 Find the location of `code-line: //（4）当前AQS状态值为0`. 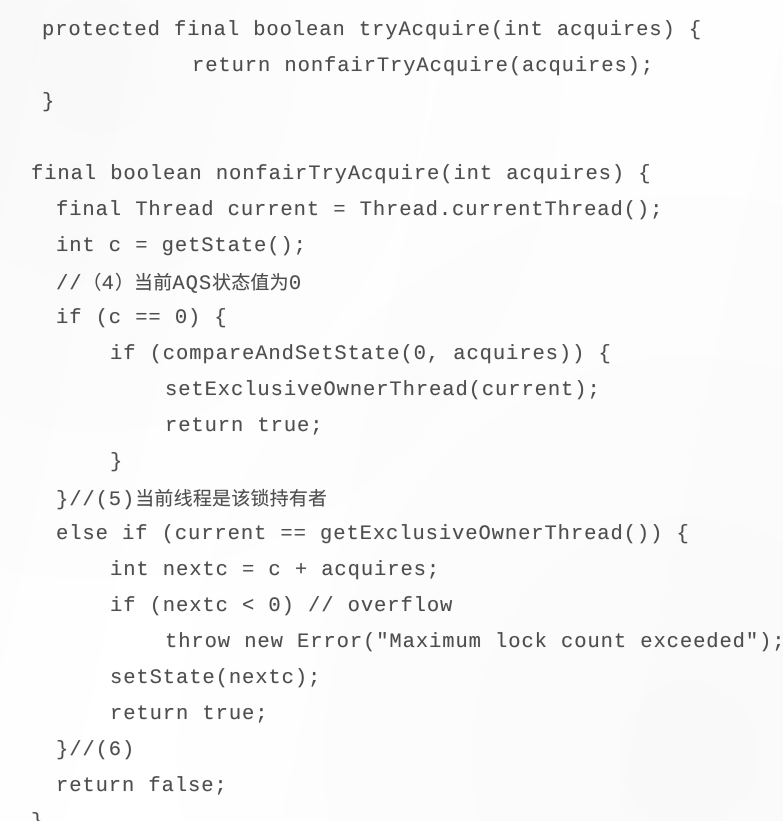

code-line: //（4）当前AQS状态值为0 is located at coordinates (179, 284).